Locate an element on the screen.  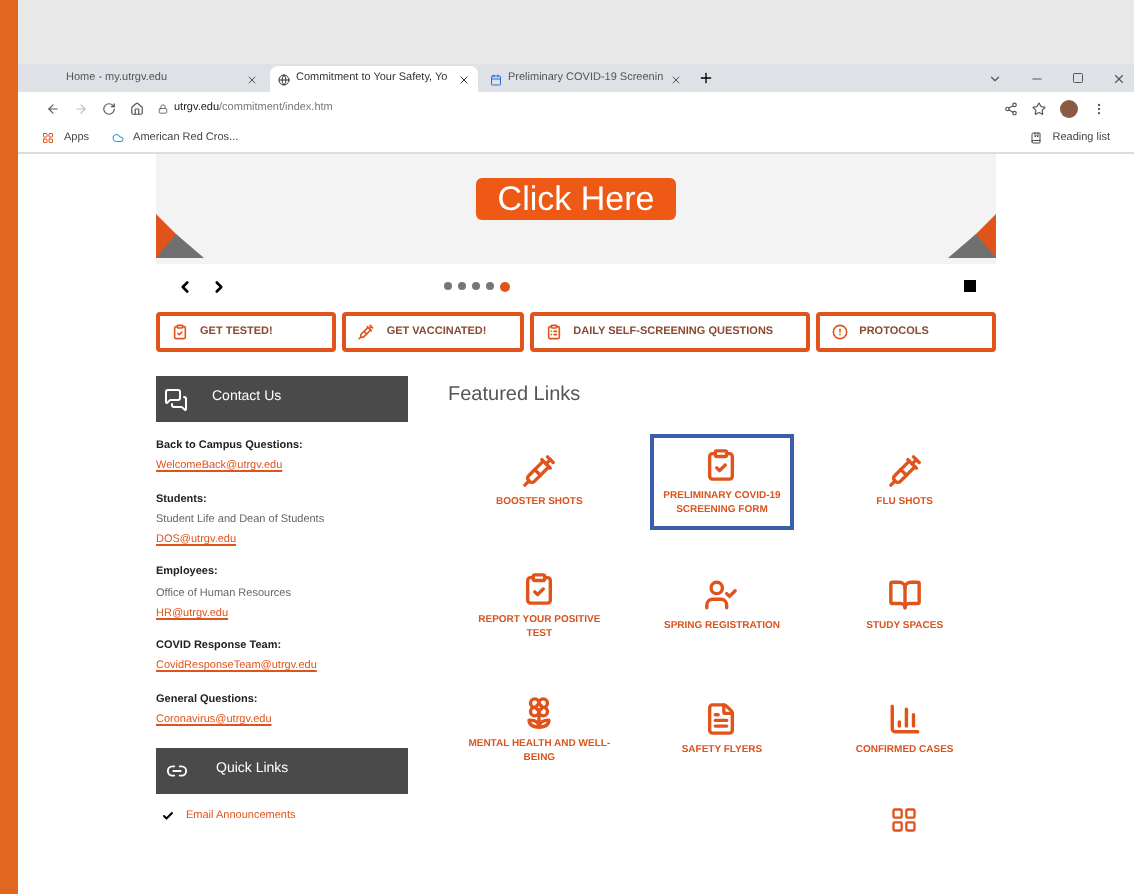
chat-bubbles-icon is located at coordinates (176, 399).